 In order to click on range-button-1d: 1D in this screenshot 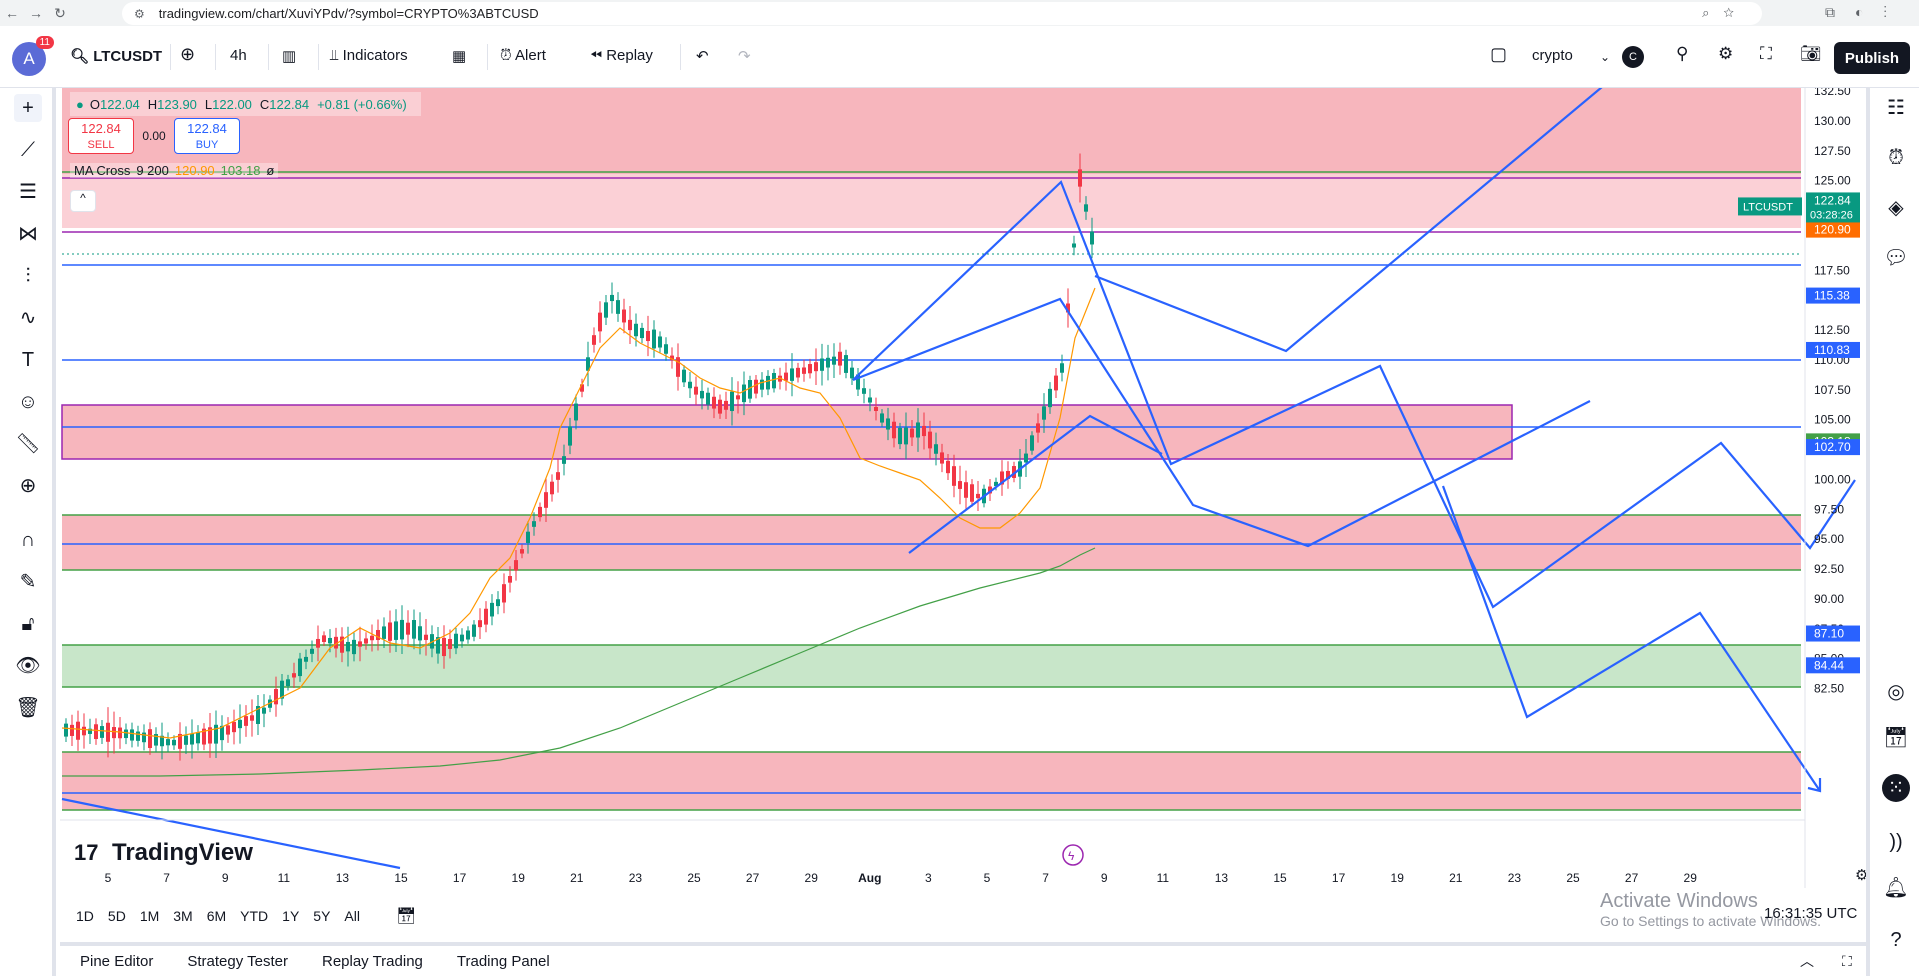, I will do `click(85, 916)`.